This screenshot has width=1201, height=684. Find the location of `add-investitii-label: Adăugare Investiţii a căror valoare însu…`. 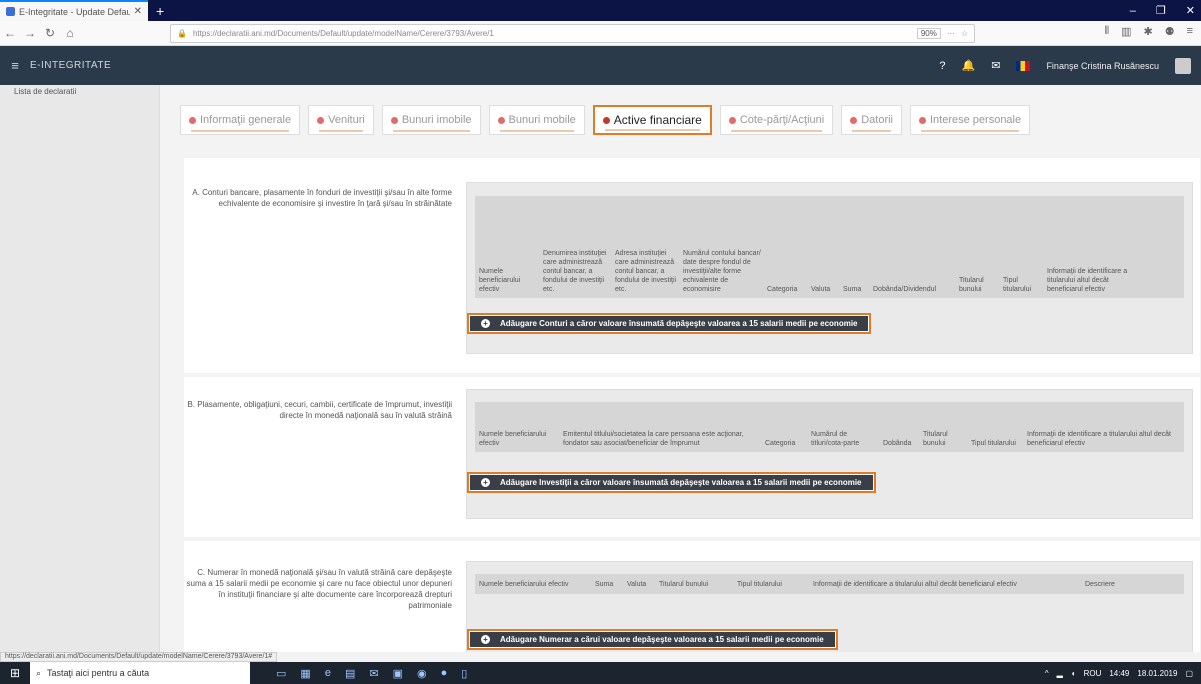

add-investitii-label: Adăugare Investiţii a căror valoare însu… is located at coordinates (681, 482).